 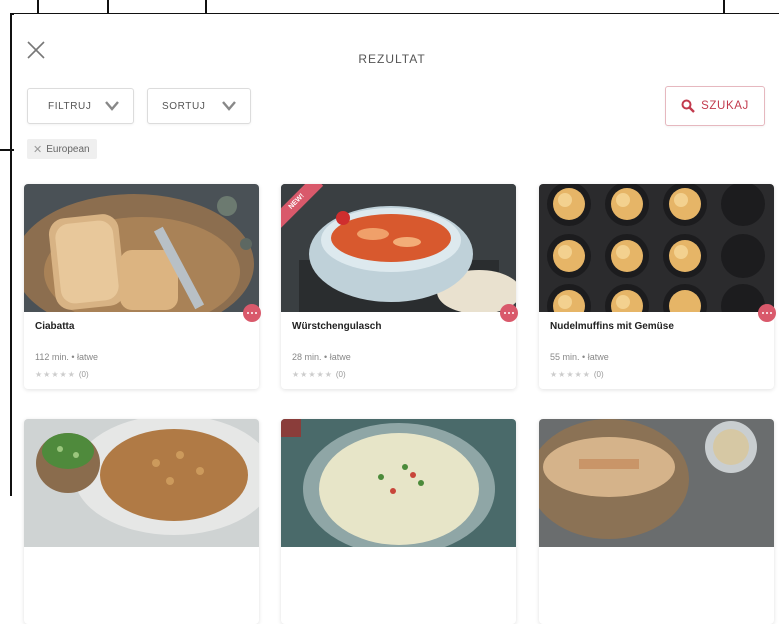 I want to click on recipe-time: 55 min., so click(x=565, y=357).